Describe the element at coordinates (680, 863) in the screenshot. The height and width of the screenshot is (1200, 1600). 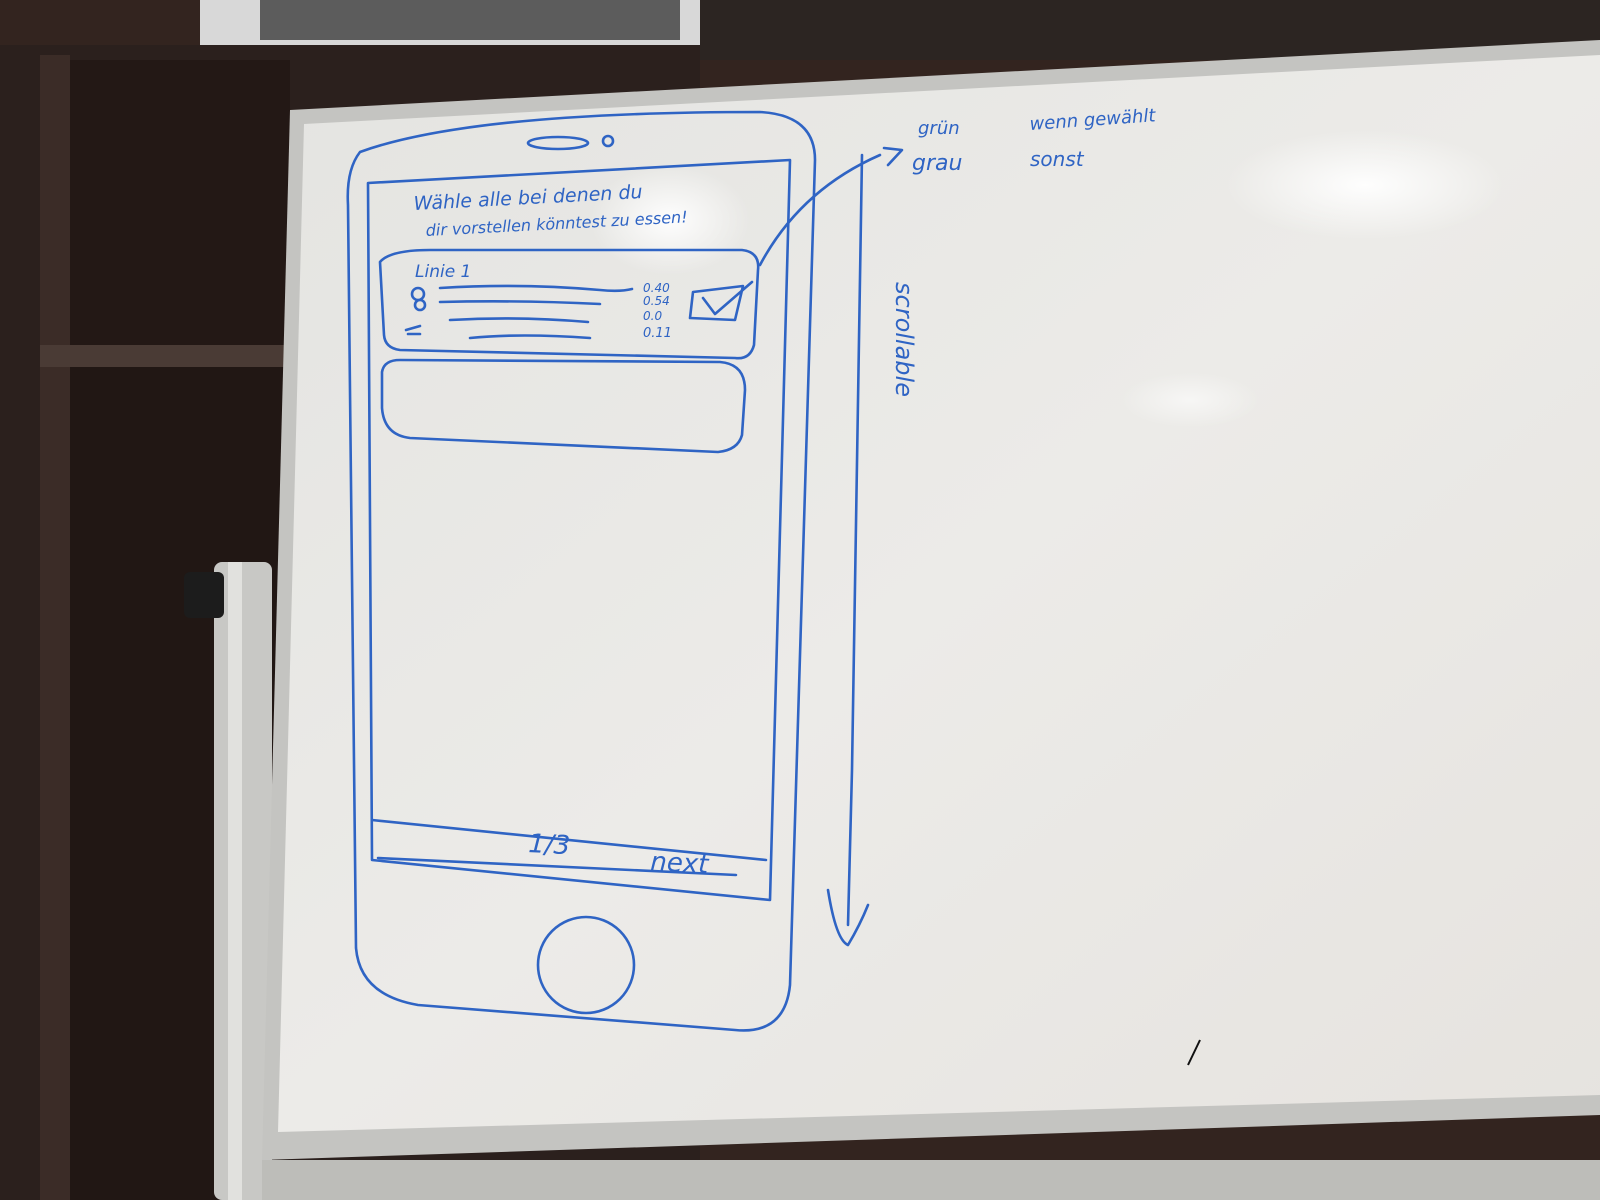
I see `next-button-label: next` at that location.